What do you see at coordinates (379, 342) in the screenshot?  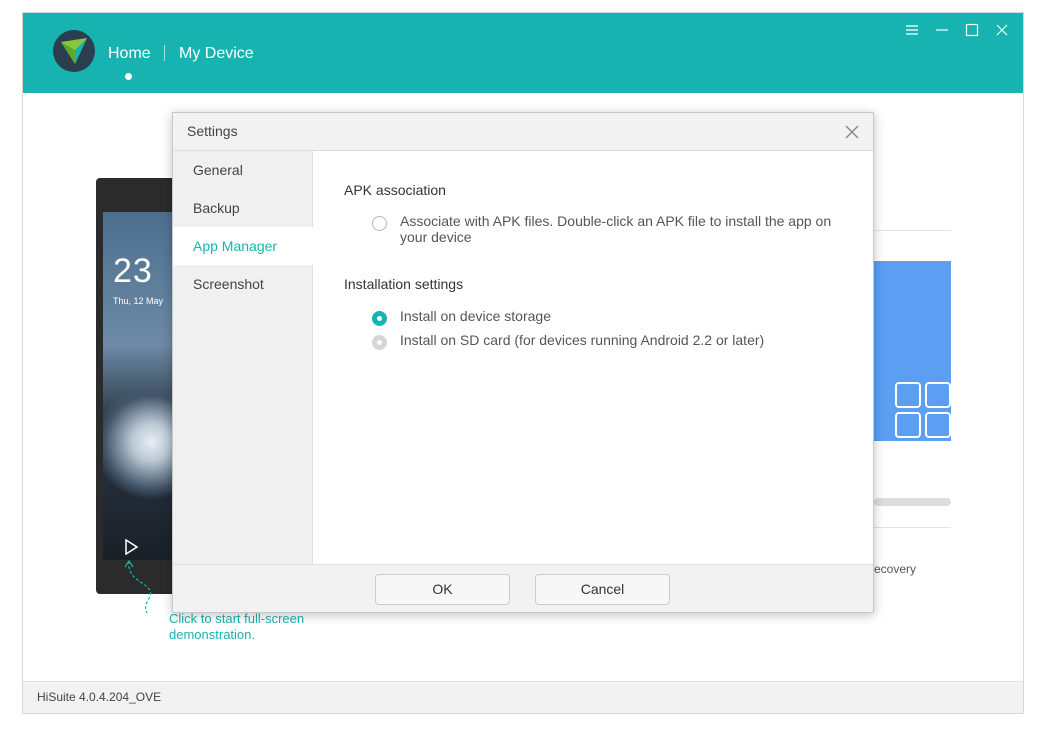 I see `install-sd-card-radio` at bounding box center [379, 342].